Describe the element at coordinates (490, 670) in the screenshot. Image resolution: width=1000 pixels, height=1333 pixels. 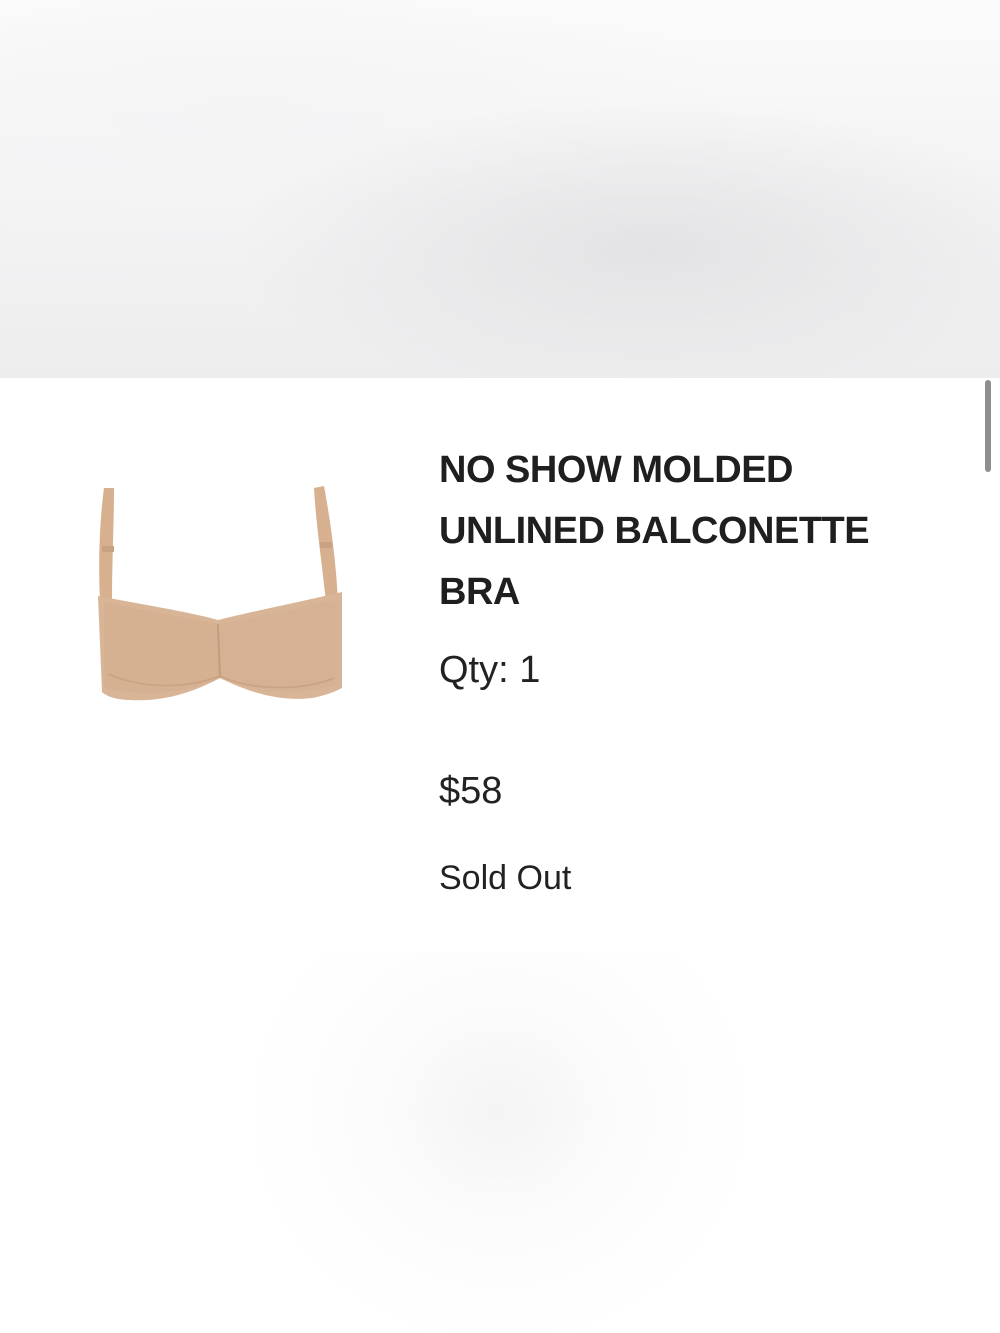
I see `quantity-label: Qty: 1` at that location.